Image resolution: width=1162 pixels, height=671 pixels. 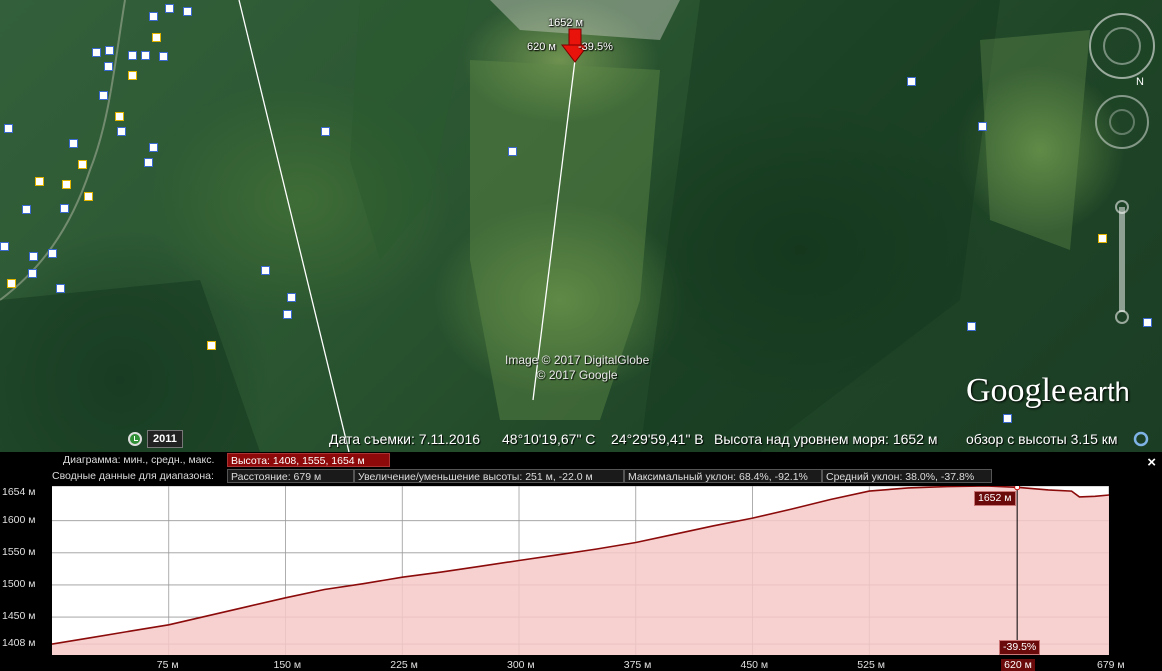 What do you see at coordinates (723, 476) in the screenshot?
I see `max-slope-stat: Максимальный уклон: 68.4%, -92.1%` at bounding box center [723, 476].